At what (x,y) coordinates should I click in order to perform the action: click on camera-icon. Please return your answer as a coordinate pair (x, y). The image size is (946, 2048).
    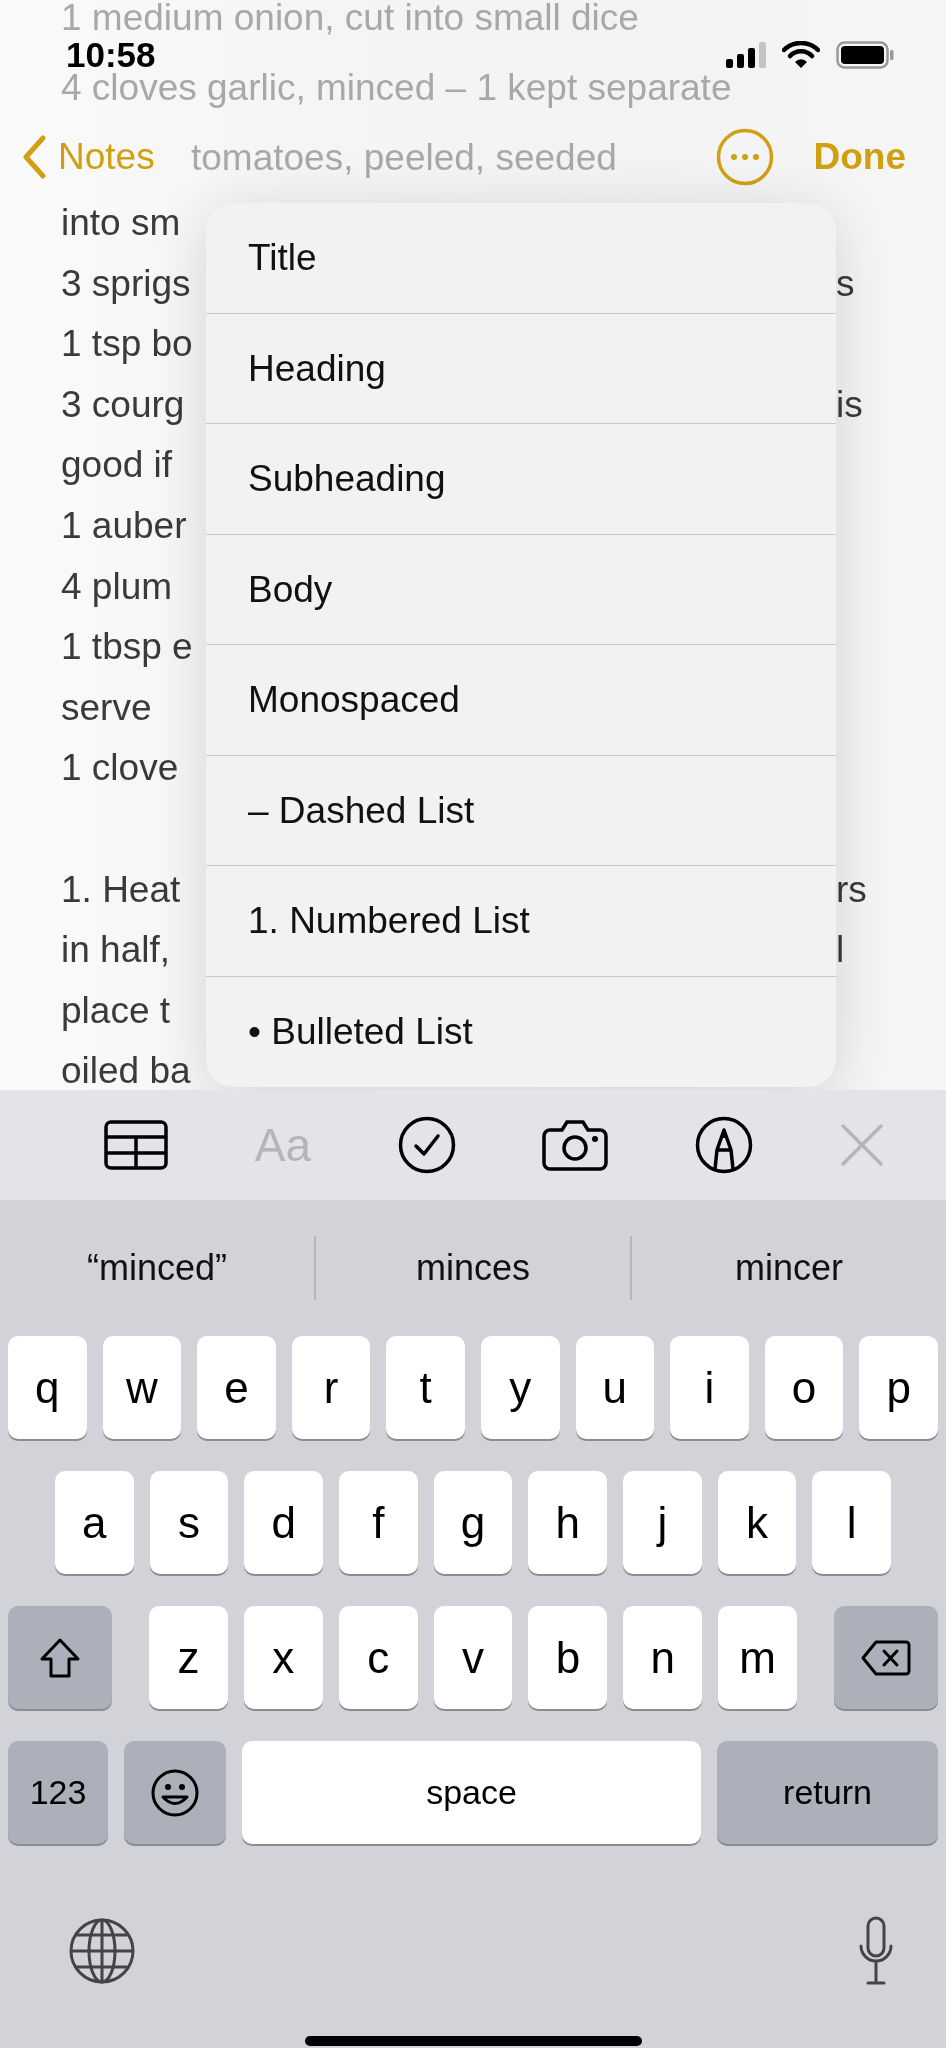
    Looking at the image, I should click on (575, 1145).